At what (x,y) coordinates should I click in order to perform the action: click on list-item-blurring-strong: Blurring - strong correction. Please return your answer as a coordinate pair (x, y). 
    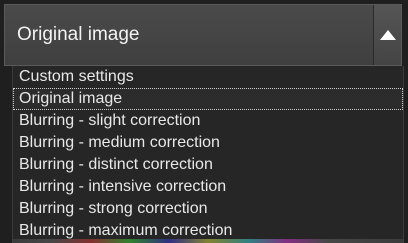
    Looking at the image, I should click on (208, 209).